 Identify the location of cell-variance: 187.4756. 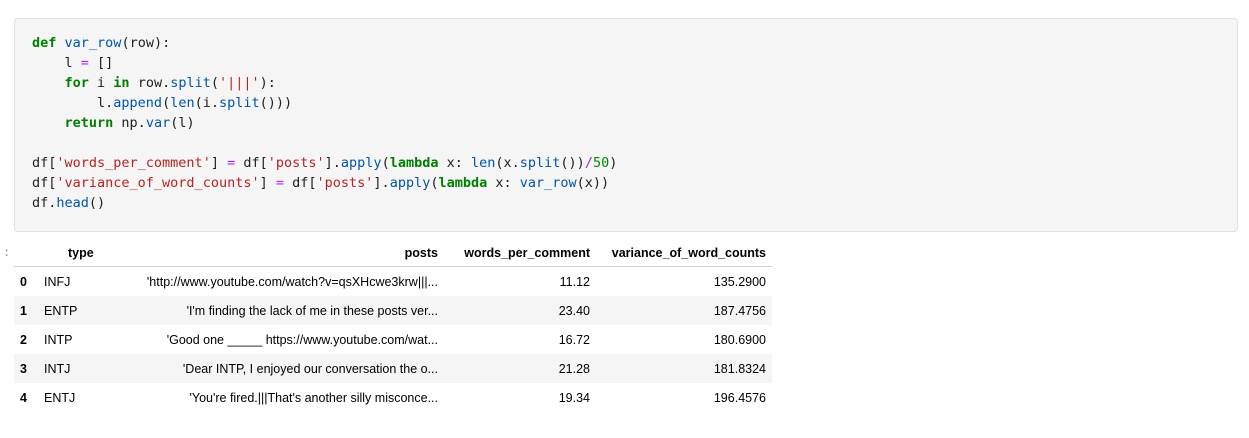
(739, 310).